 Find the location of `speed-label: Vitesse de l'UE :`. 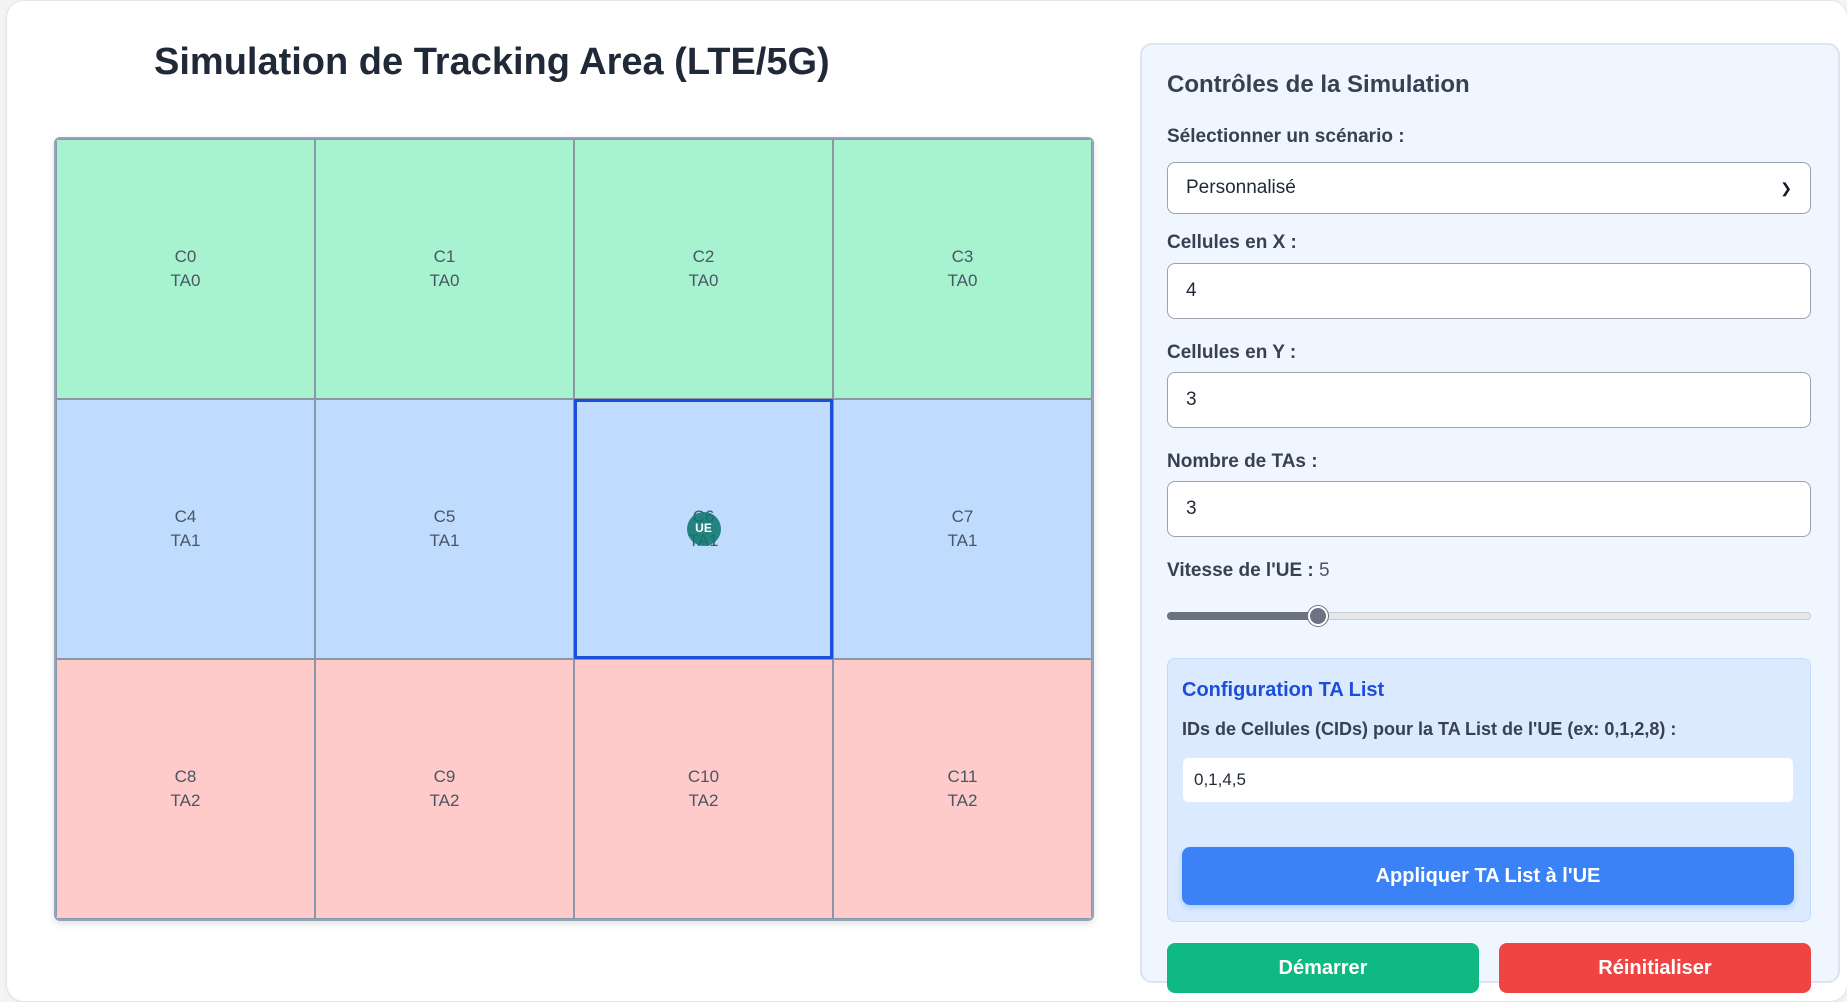

speed-label: Vitesse de l'UE : is located at coordinates (1240, 570).